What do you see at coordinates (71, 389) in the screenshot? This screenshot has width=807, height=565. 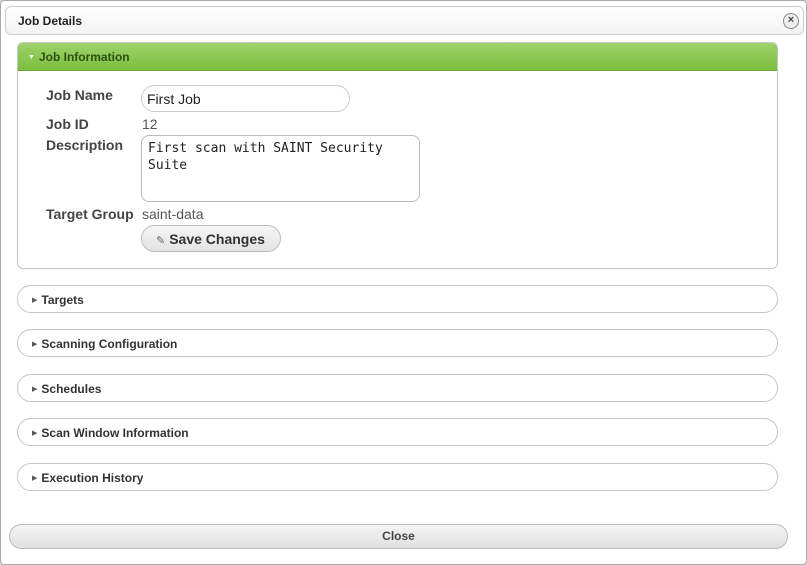 I see `section-label: Schedules` at bounding box center [71, 389].